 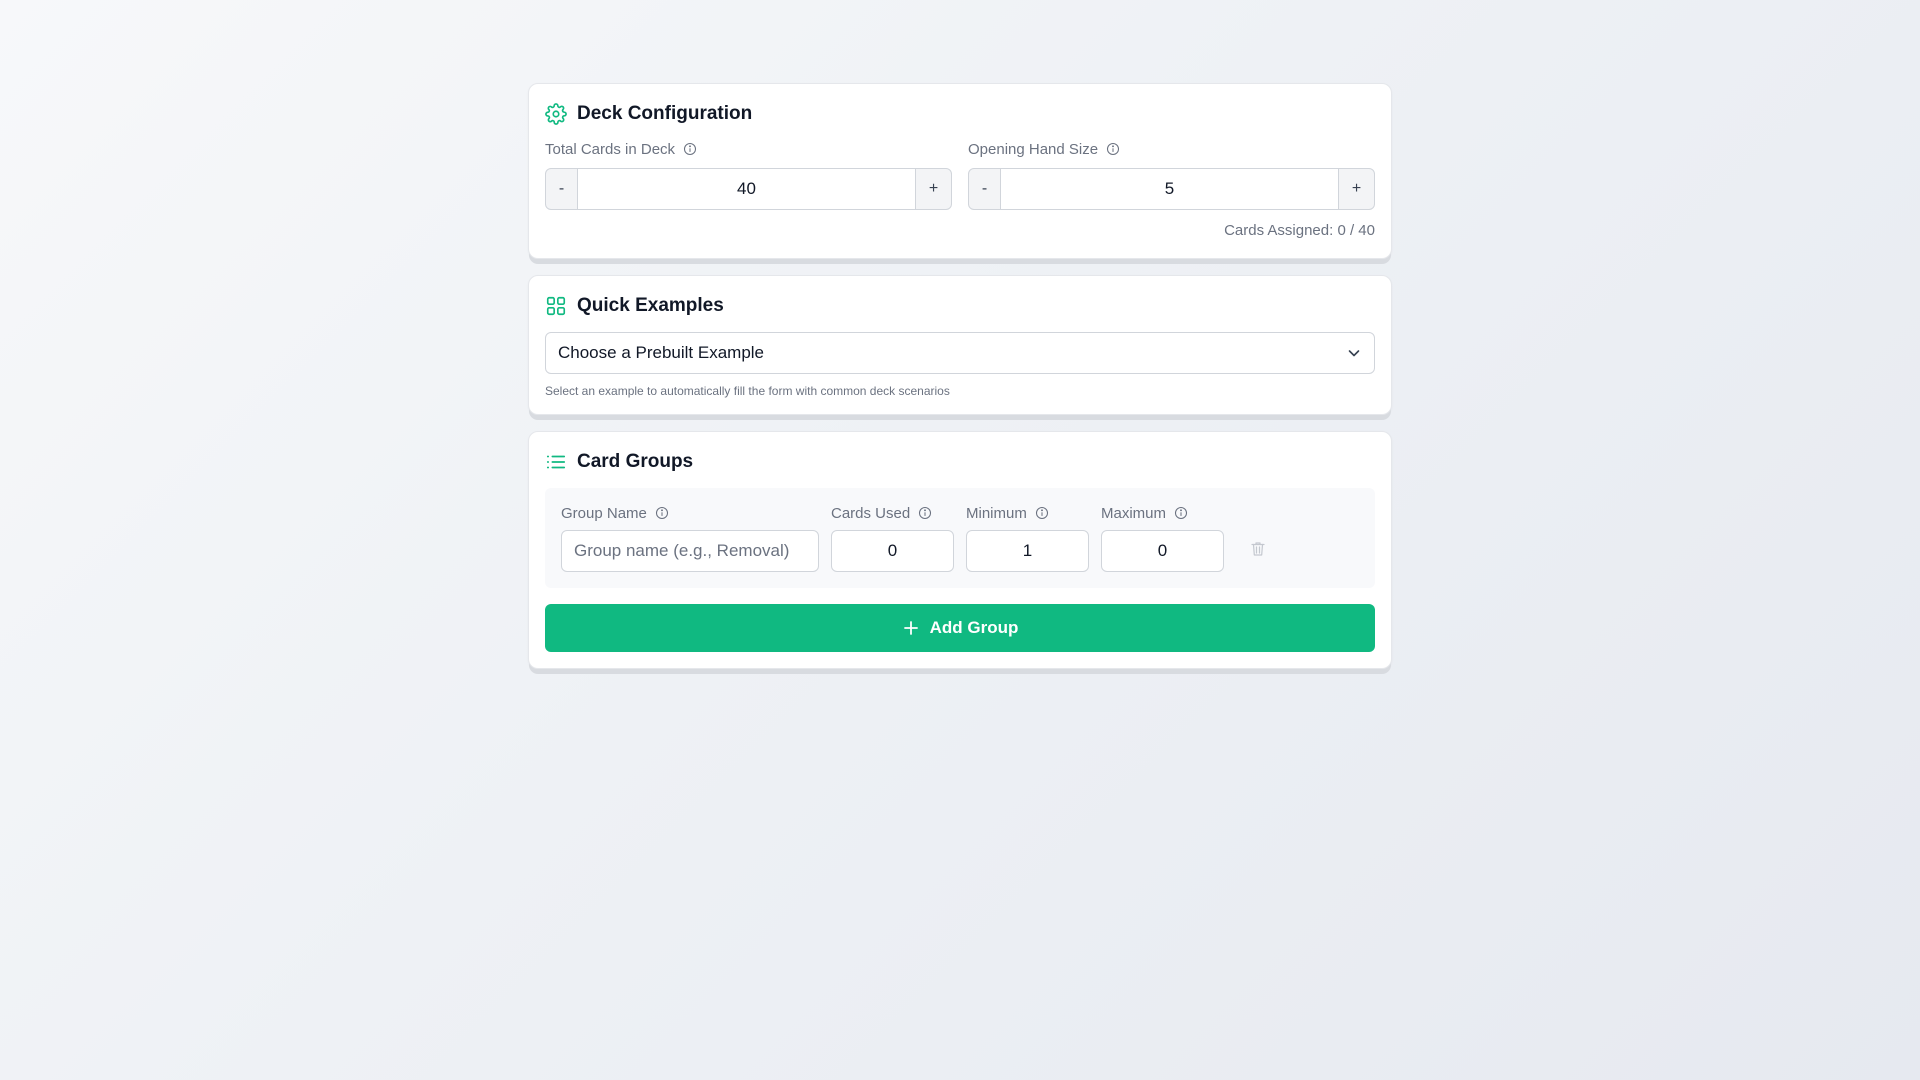 I want to click on cards-used-label-line: Cards Used, so click(x=892, y=513).